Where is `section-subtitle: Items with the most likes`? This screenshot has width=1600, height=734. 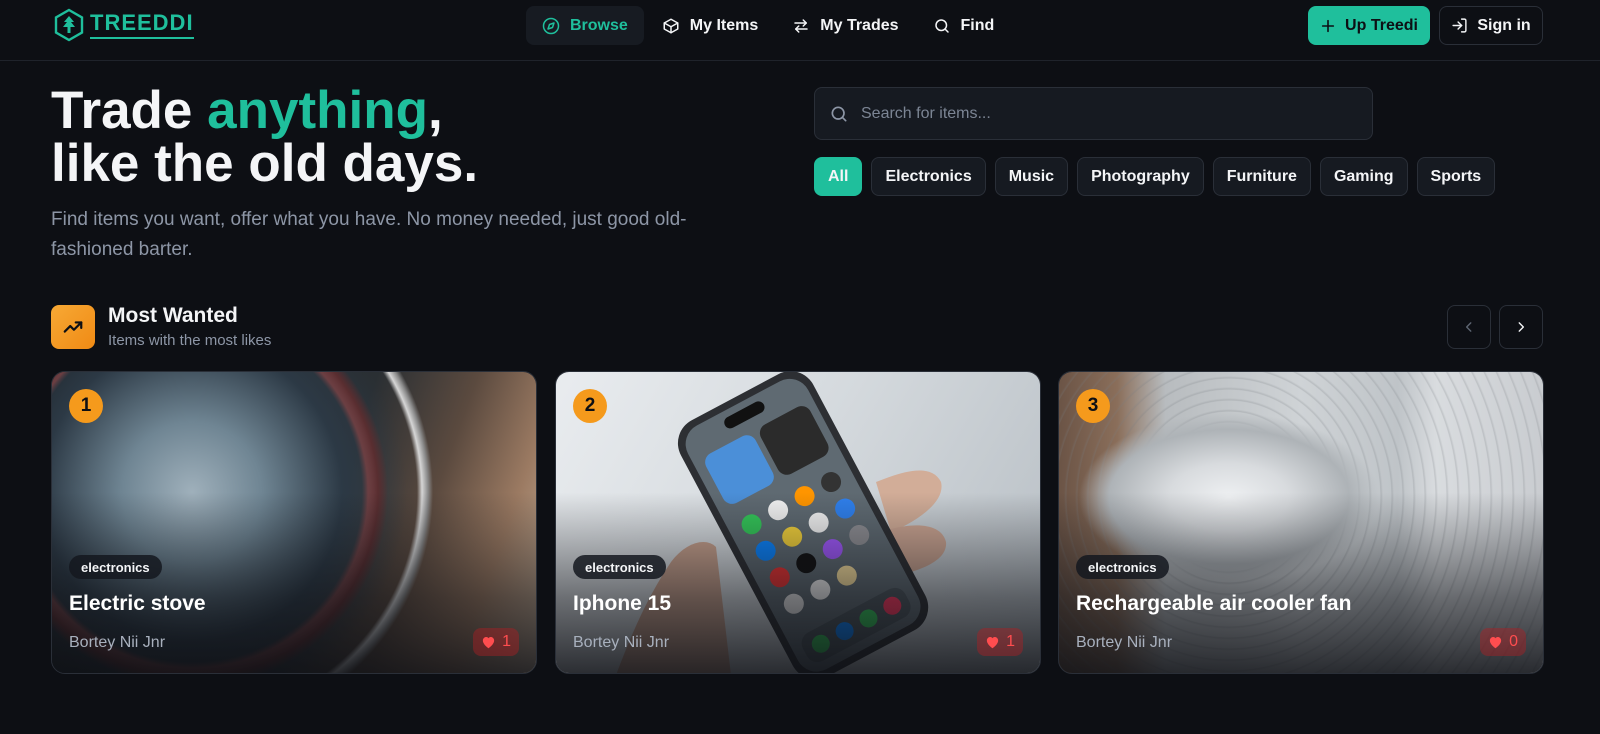 section-subtitle: Items with the most likes is located at coordinates (190, 340).